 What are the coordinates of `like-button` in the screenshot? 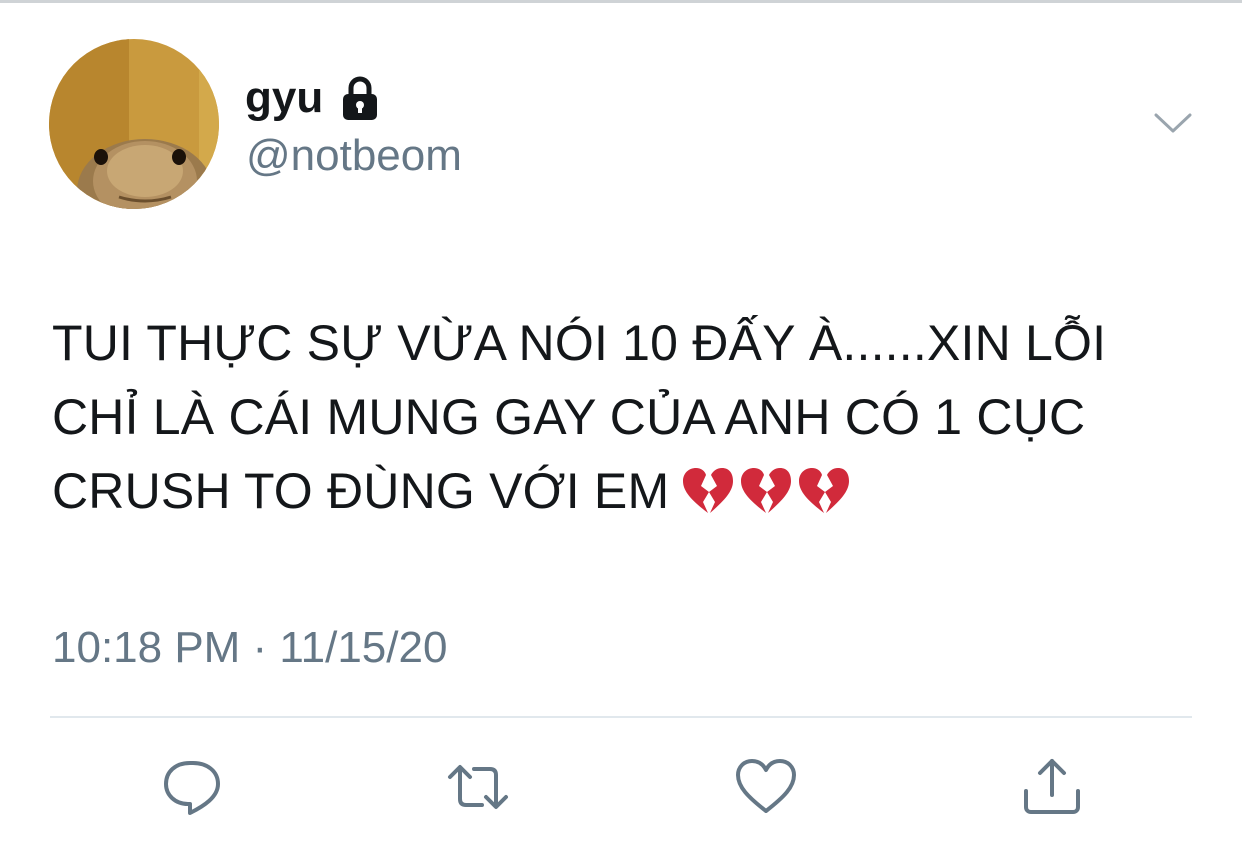 It's located at (766, 787).